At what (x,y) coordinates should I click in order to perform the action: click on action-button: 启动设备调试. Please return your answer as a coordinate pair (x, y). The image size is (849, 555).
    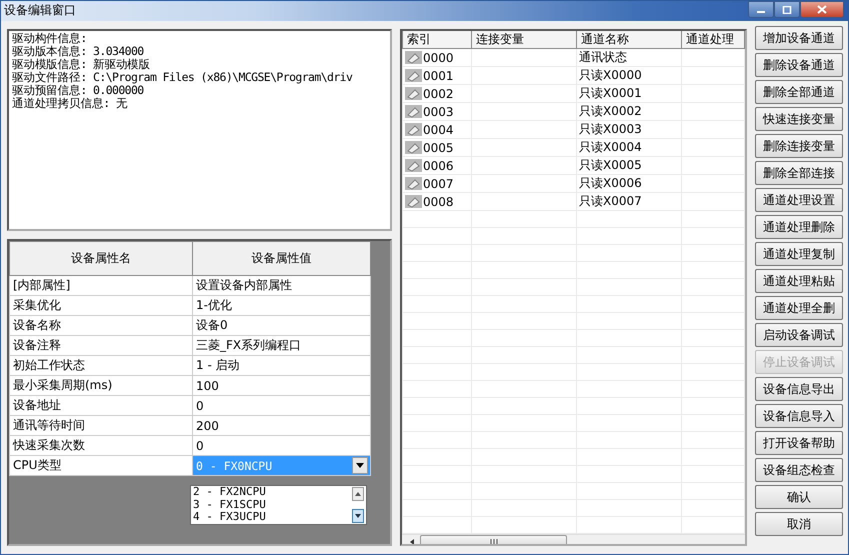
    Looking at the image, I should click on (799, 335).